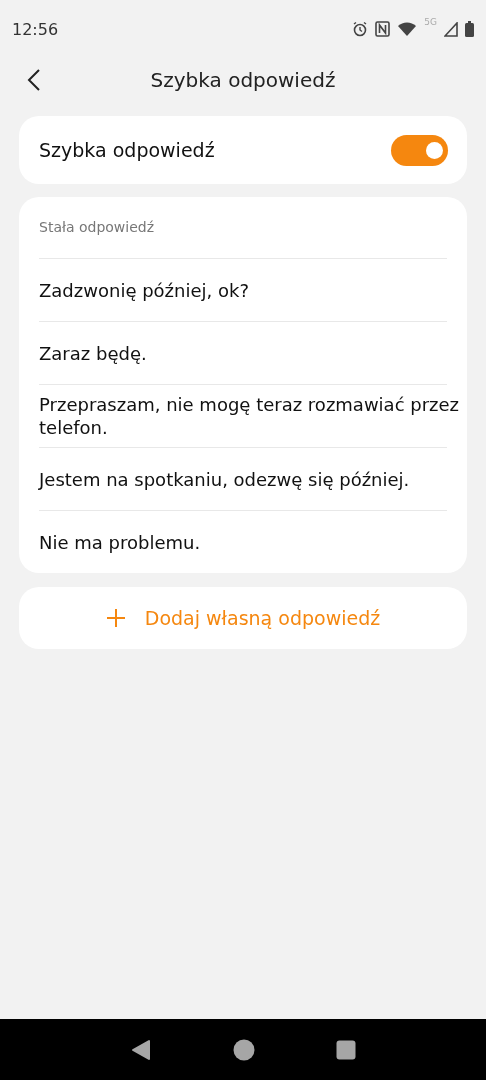 The width and height of the screenshot is (486, 1080). I want to click on recents-icon, so click(345, 1049).